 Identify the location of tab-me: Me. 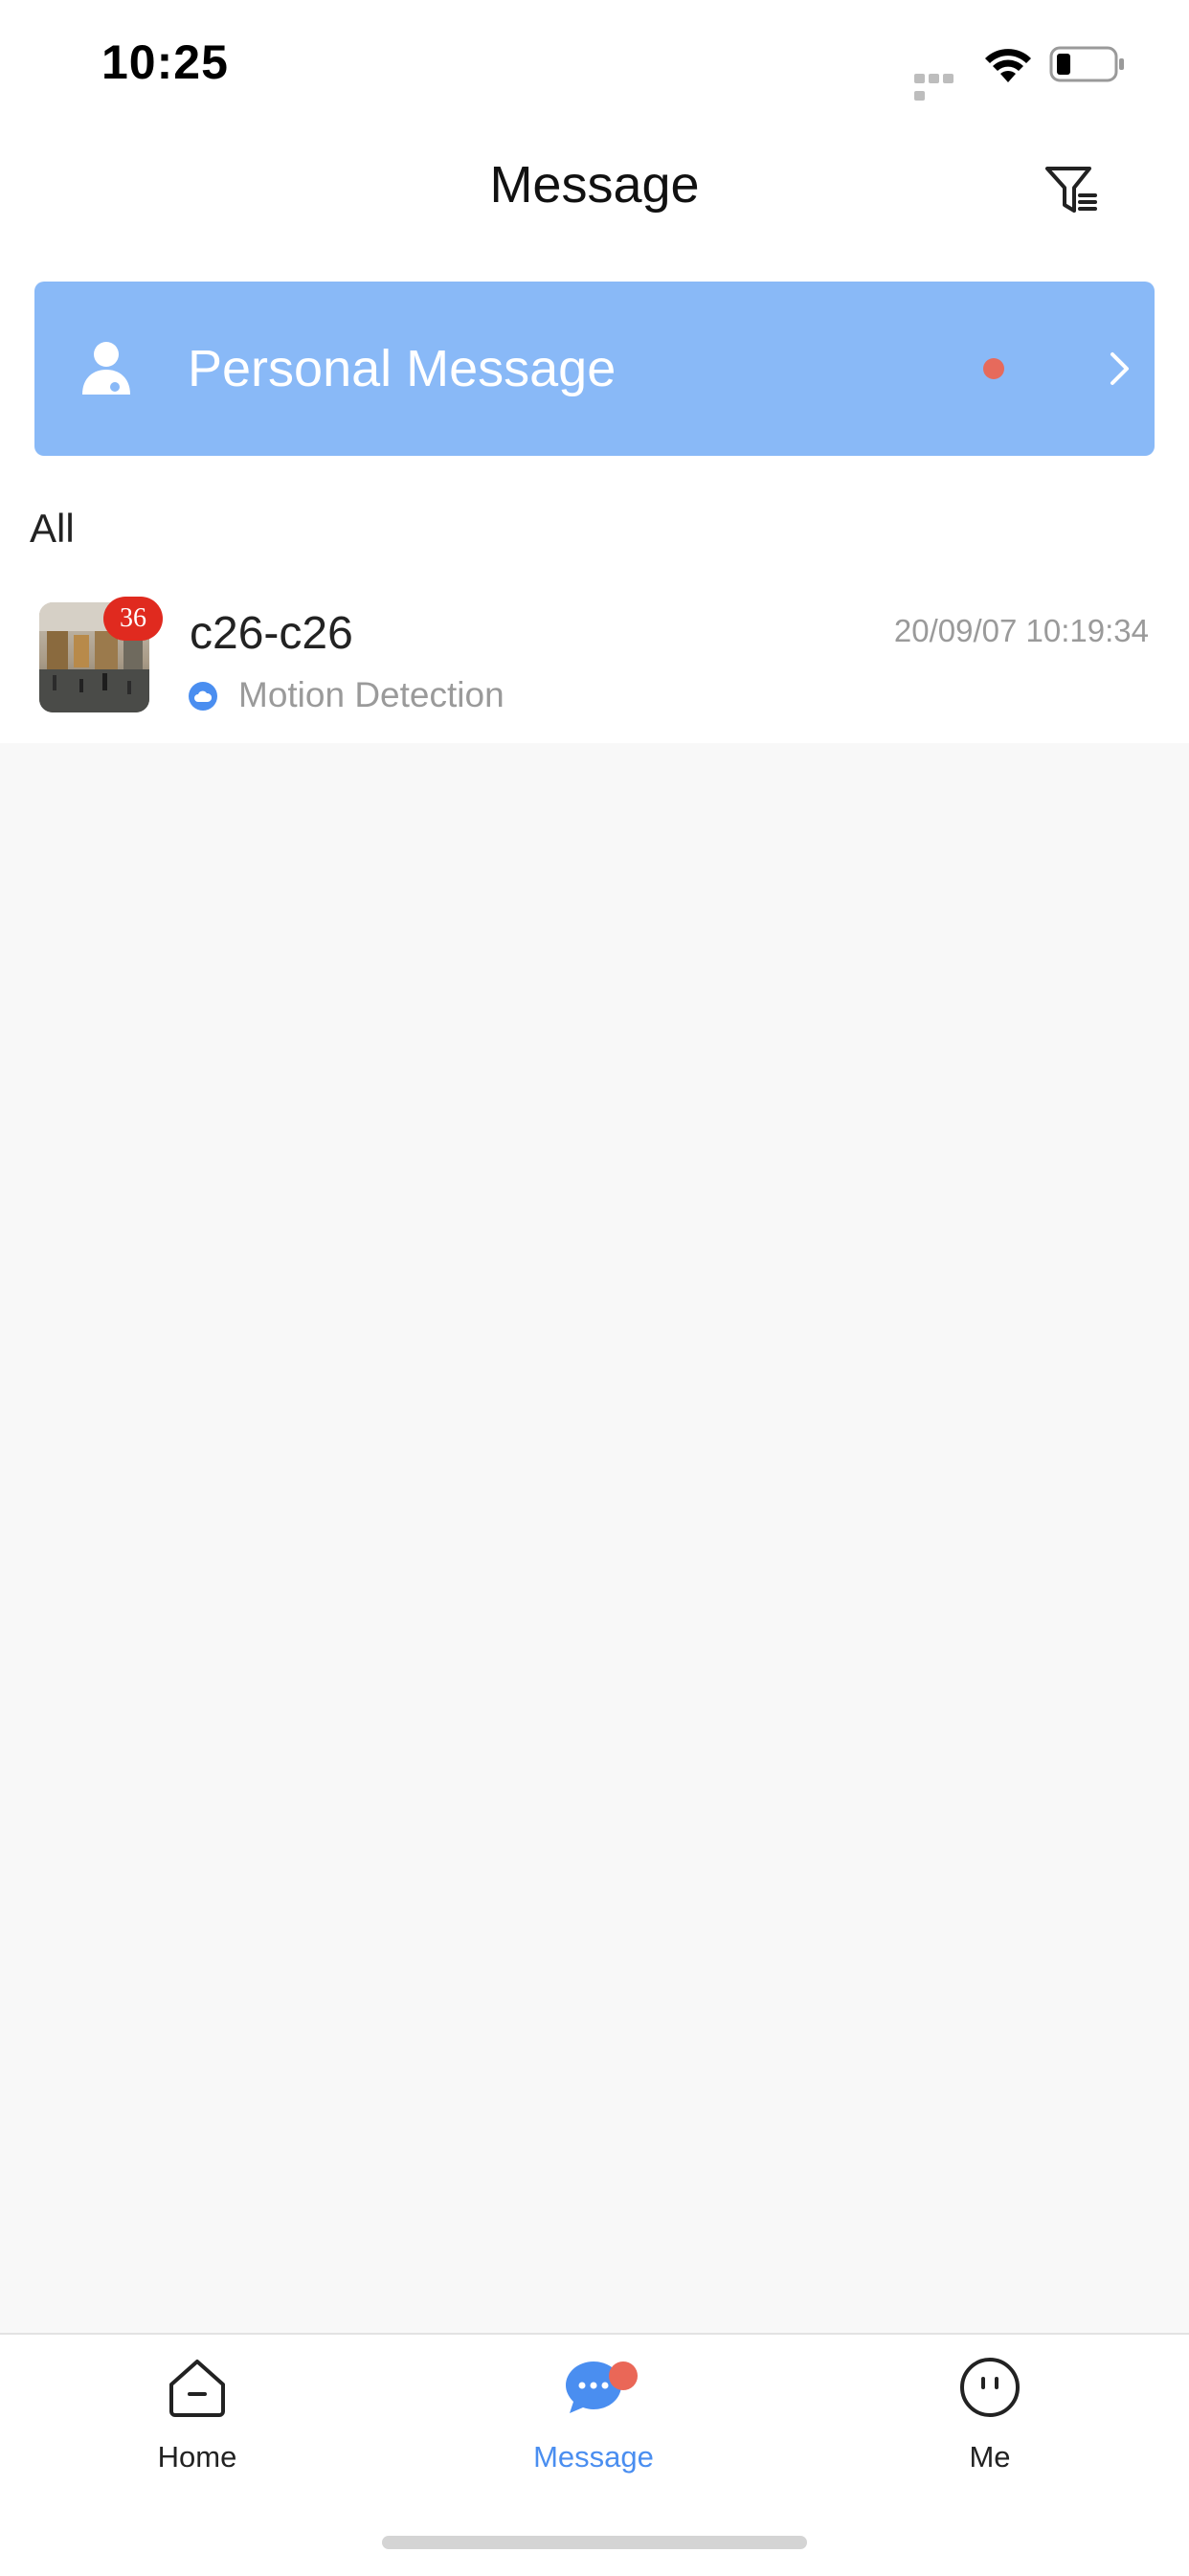
(987, 2411).